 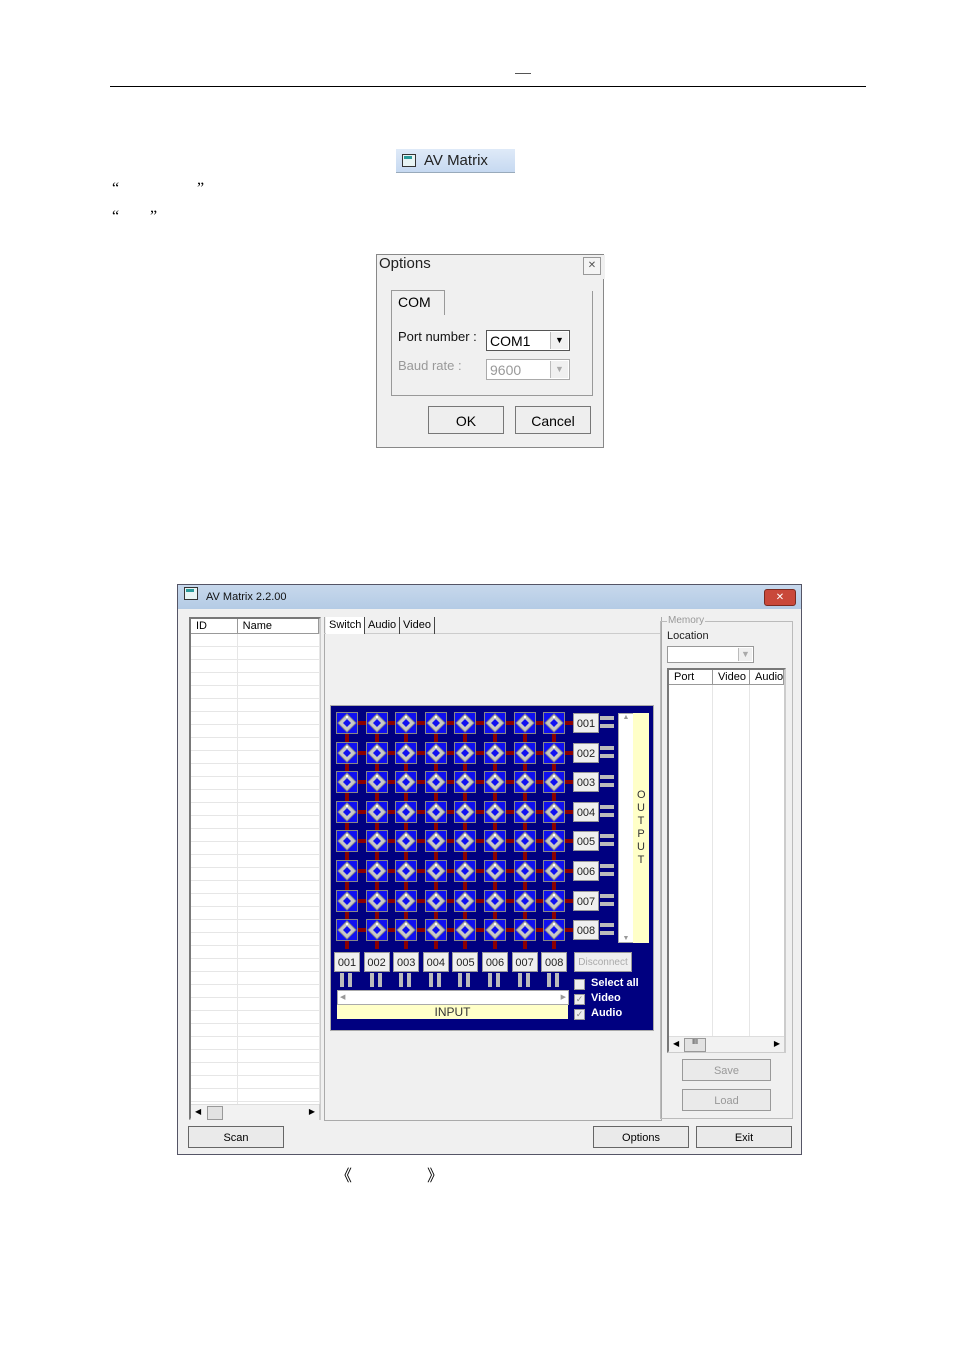 I want to click on ok-button: OK, so click(x=466, y=420).